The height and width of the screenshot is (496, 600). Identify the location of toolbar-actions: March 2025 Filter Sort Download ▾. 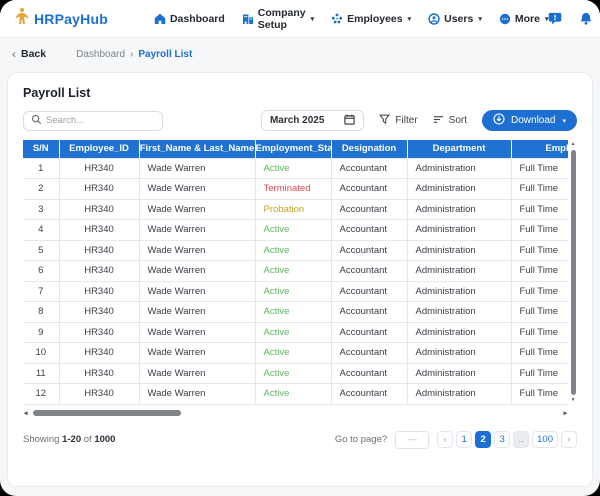
(418, 120).